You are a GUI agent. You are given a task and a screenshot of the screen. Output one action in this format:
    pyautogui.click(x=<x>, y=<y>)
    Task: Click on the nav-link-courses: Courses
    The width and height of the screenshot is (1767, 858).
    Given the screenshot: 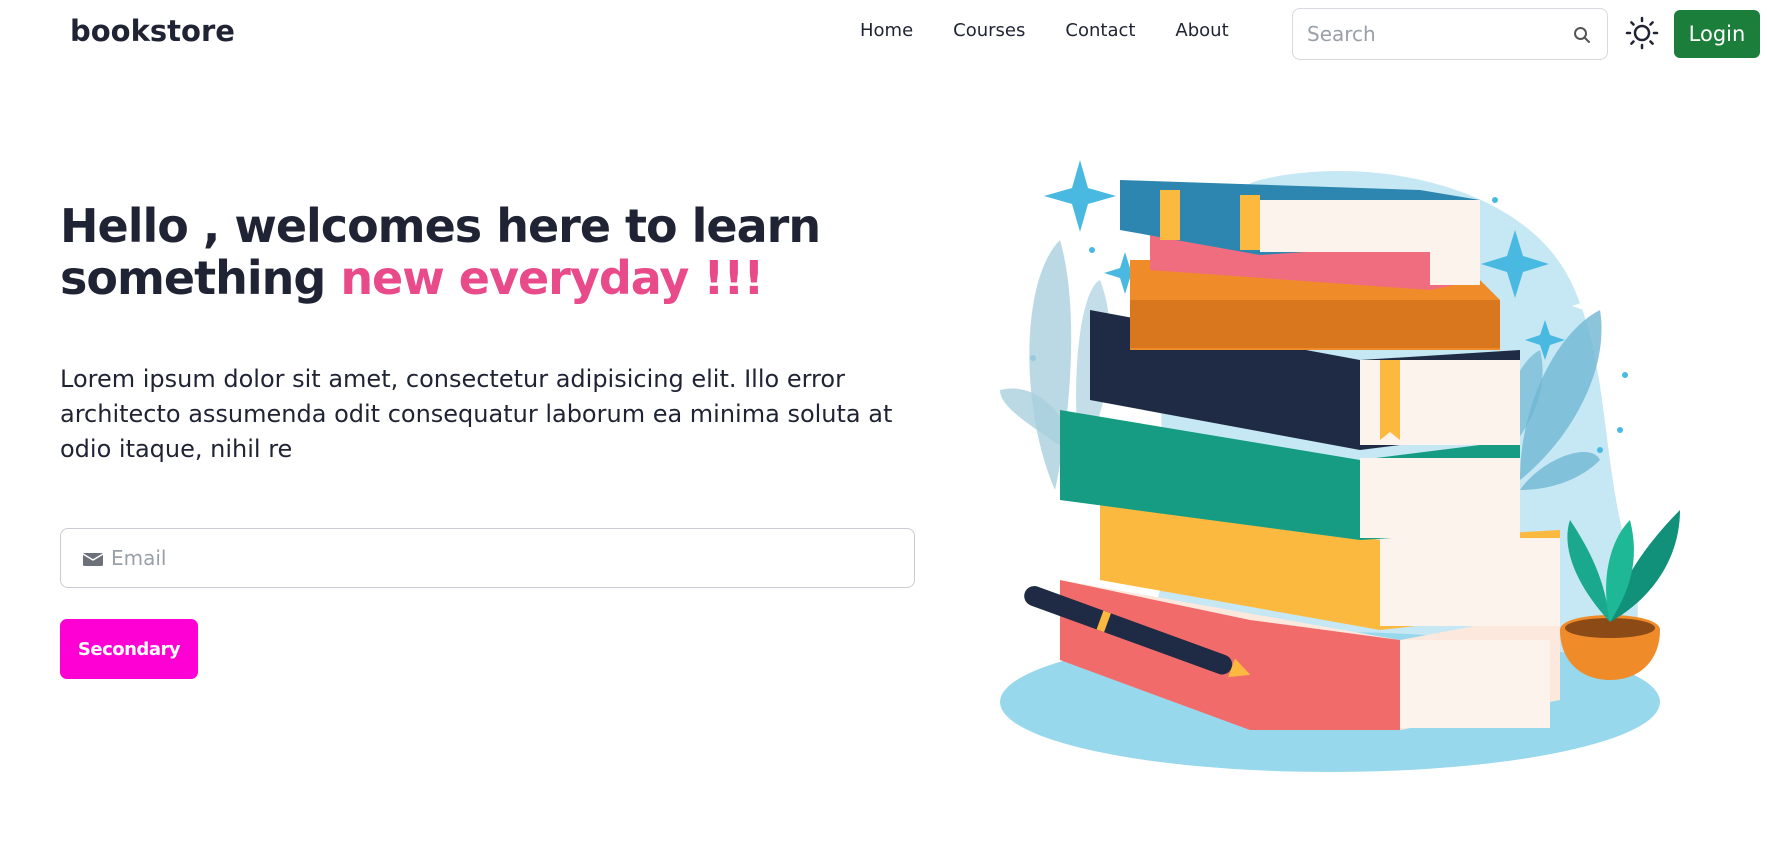 What is the action you would take?
    pyautogui.click(x=989, y=30)
    